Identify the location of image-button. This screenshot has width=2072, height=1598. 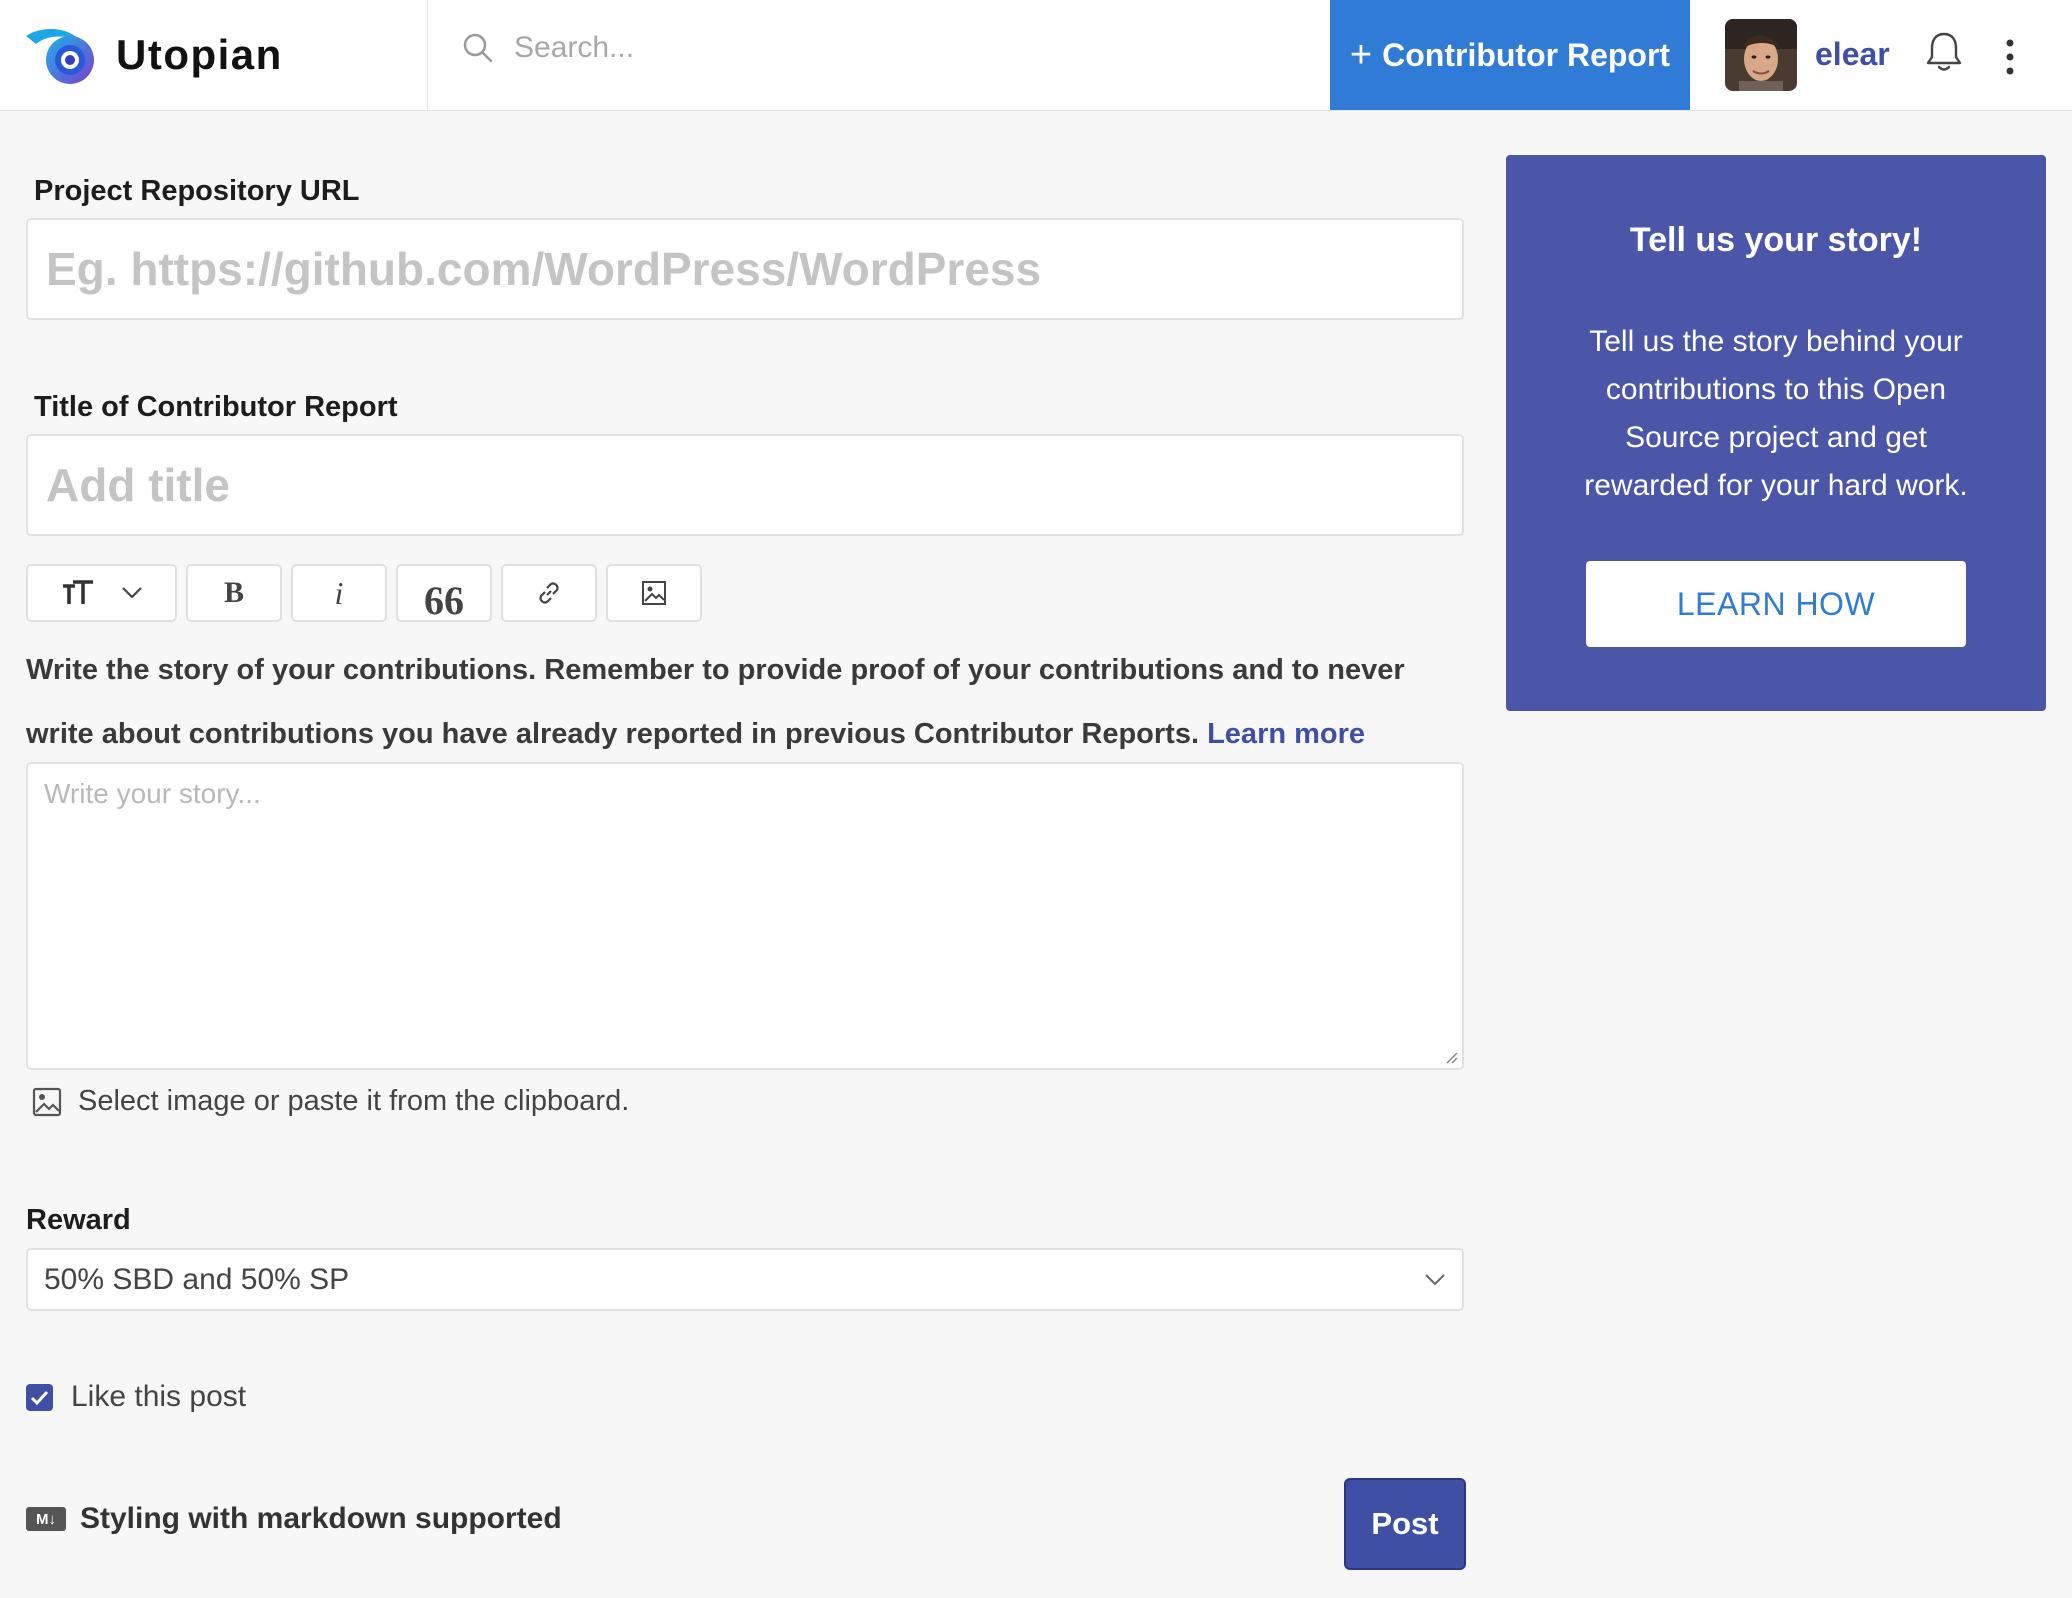
(654, 593).